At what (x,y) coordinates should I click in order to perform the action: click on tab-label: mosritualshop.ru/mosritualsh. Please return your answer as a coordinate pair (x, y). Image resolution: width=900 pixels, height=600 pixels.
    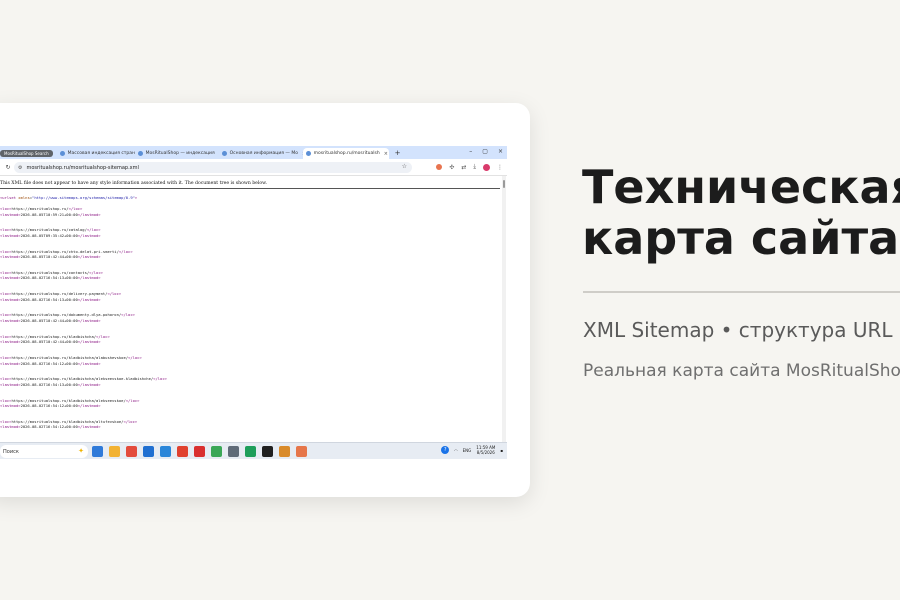
    Looking at the image, I should click on (346, 153).